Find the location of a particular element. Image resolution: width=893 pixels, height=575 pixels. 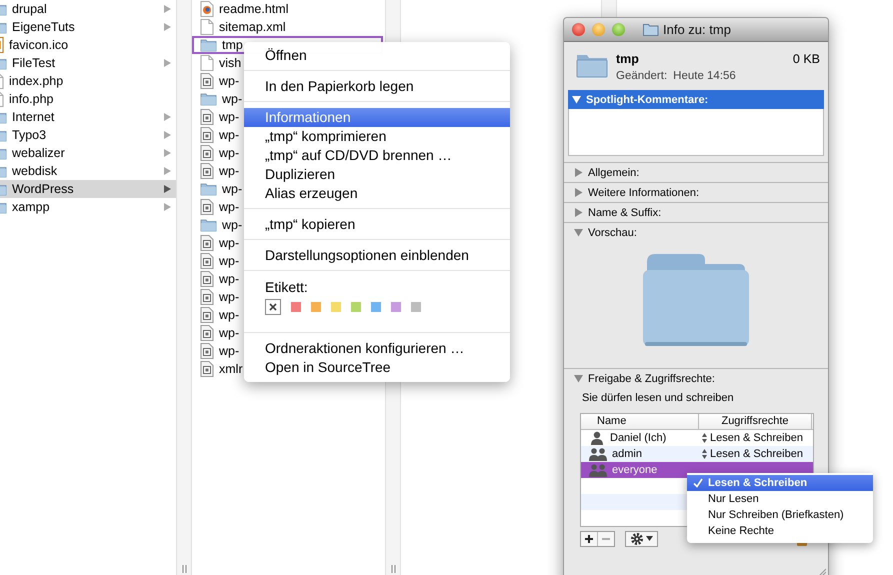

window-title: Info zu: tmp is located at coordinates (697, 29).